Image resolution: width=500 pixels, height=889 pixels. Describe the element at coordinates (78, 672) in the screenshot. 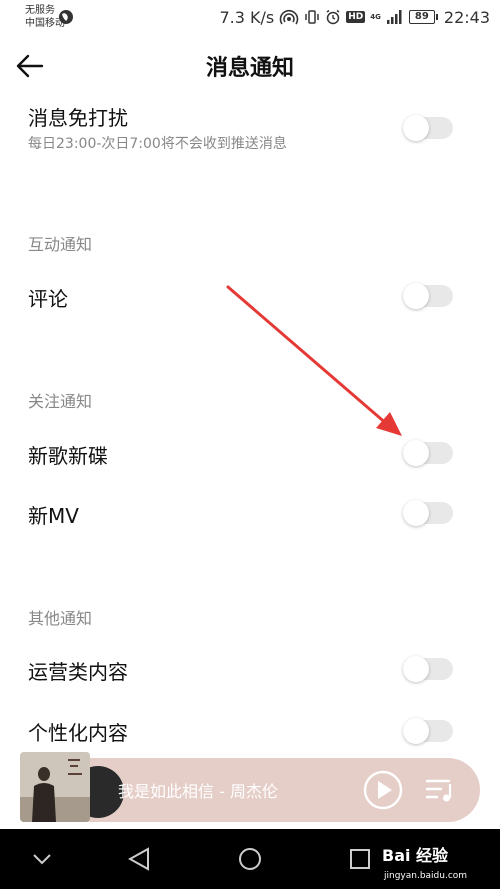

I see `operations-label: 运营类内容` at that location.